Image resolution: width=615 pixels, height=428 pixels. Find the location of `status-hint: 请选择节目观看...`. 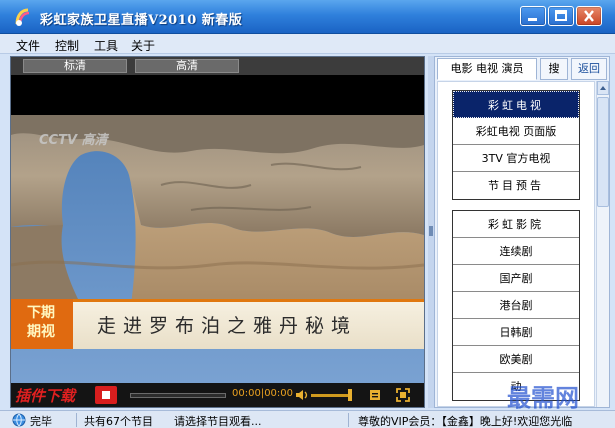

status-hint: 请选择节目观看... is located at coordinates (218, 421).